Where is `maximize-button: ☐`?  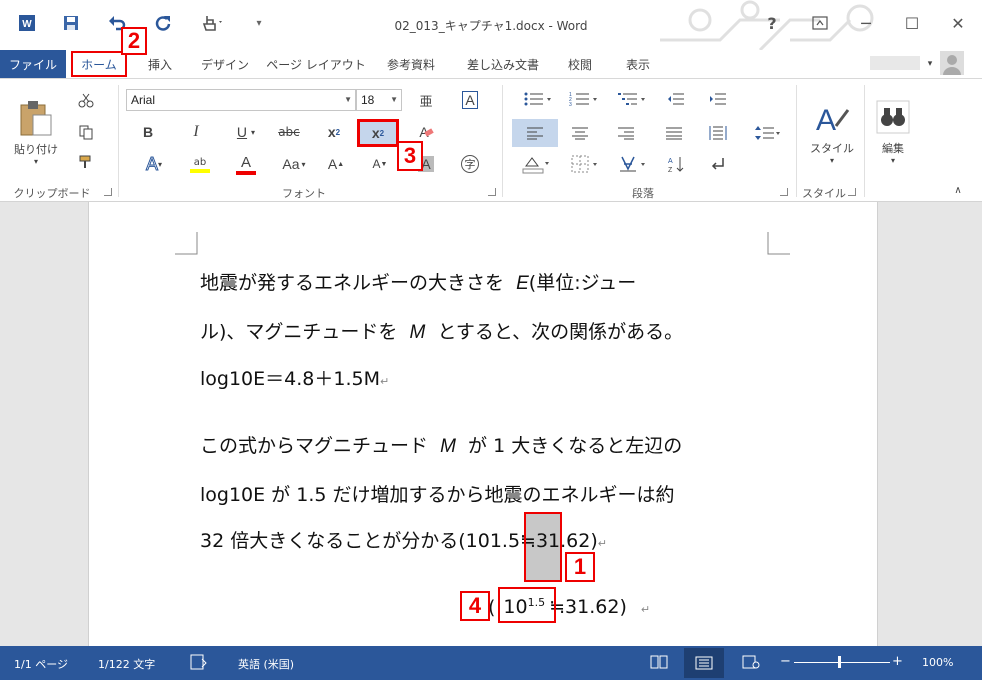
maximize-button: ☐ is located at coordinates (912, 23).